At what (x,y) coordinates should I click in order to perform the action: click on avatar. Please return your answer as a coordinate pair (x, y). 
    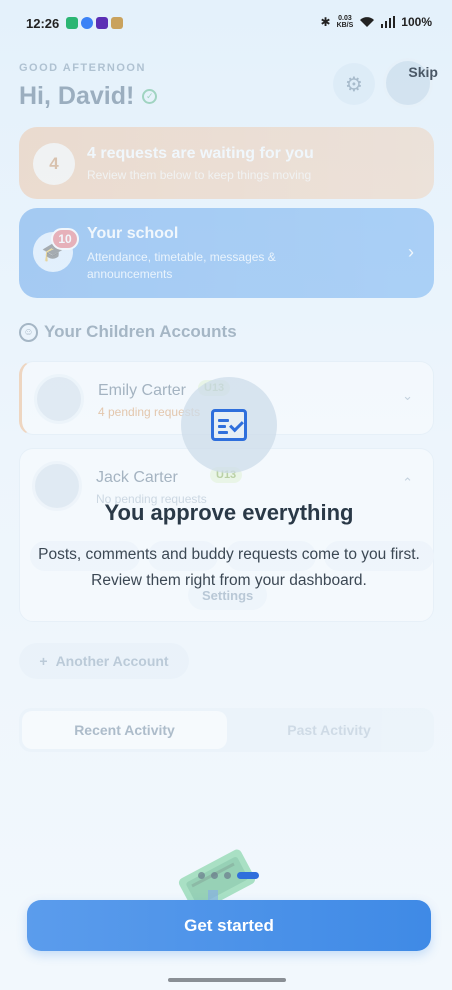
    Looking at the image, I should click on (59, 399).